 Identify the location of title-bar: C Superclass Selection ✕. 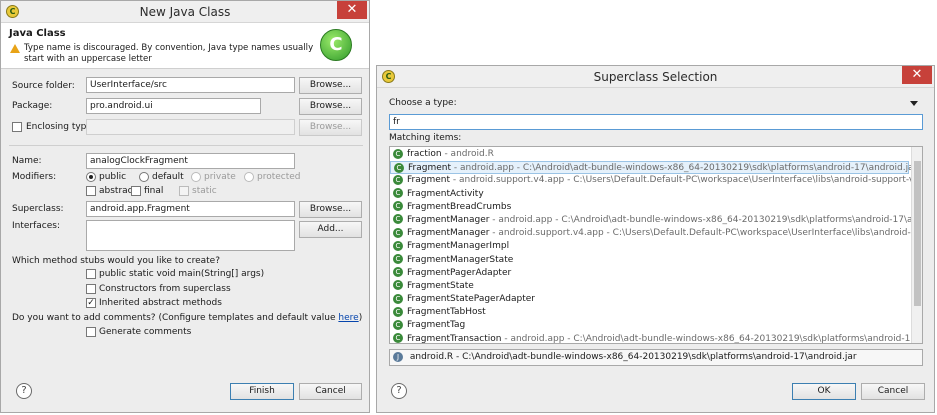
(655, 77).